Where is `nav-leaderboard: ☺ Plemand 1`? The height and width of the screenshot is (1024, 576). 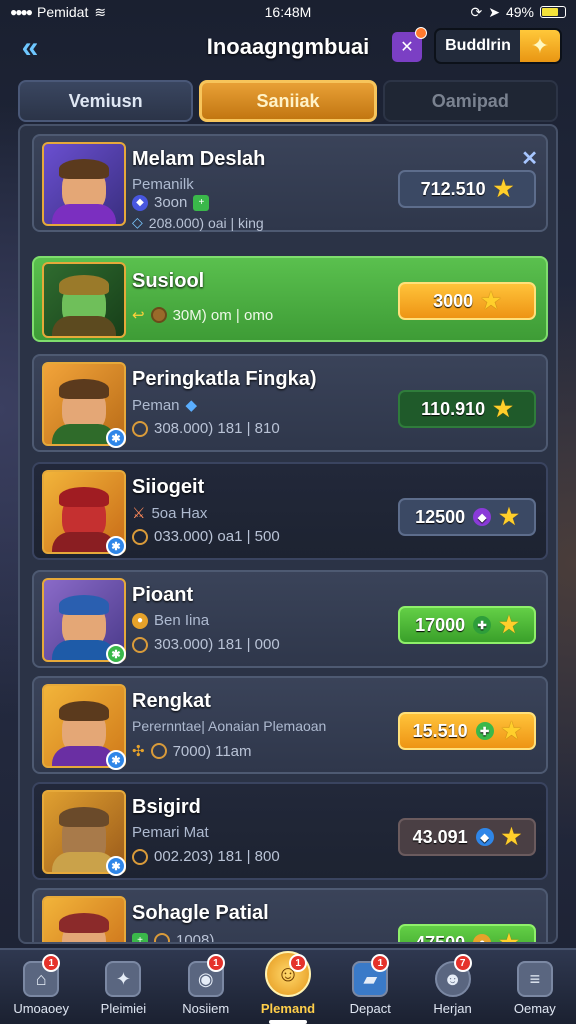 nav-leaderboard: ☺ Plemand 1 is located at coordinates (288, 987).